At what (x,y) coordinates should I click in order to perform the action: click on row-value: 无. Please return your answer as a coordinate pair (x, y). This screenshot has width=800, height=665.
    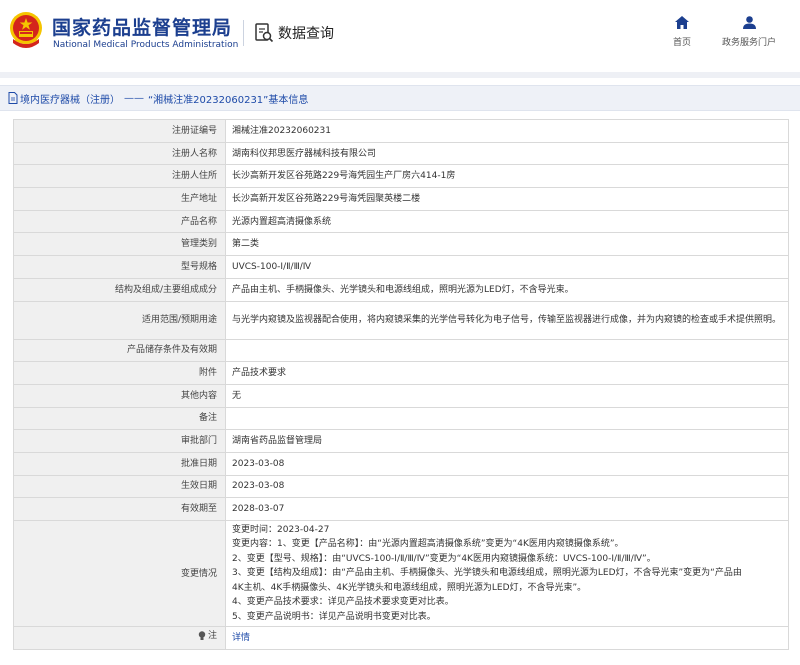
    Looking at the image, I should click on (507, 395).